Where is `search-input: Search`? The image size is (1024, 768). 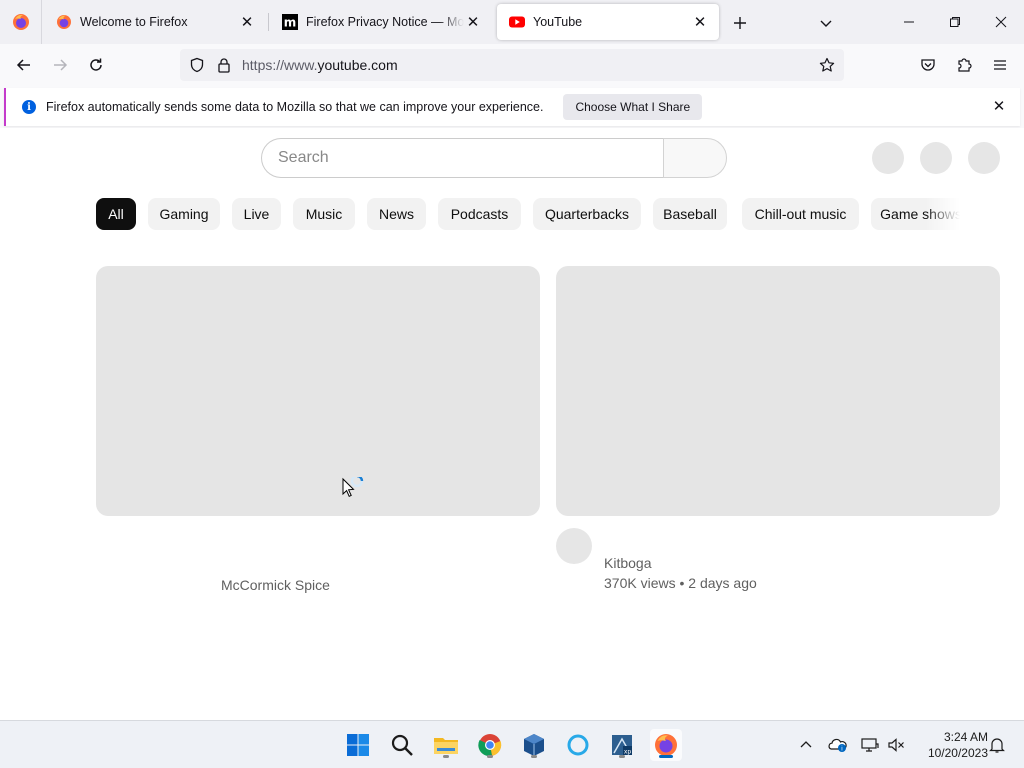
search-input: Search is located at coordinates (462, 158).